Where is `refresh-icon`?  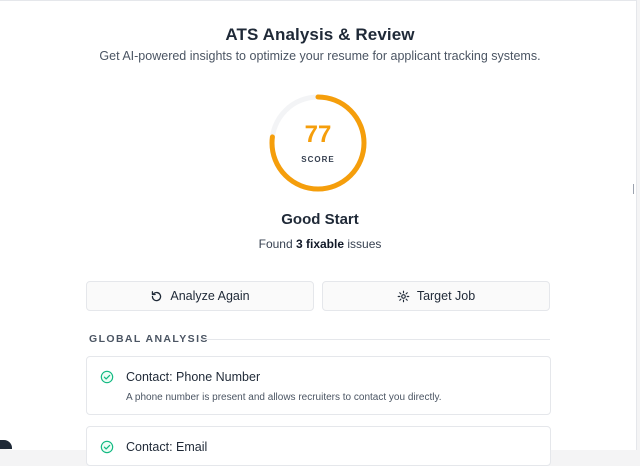
refresh-icon is located at coordinates (157, 295).